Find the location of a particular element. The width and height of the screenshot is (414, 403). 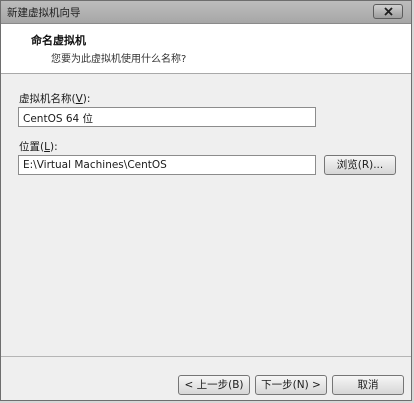

vm-name-input: CentOS 64 位 is located at coordinates (167, 117).